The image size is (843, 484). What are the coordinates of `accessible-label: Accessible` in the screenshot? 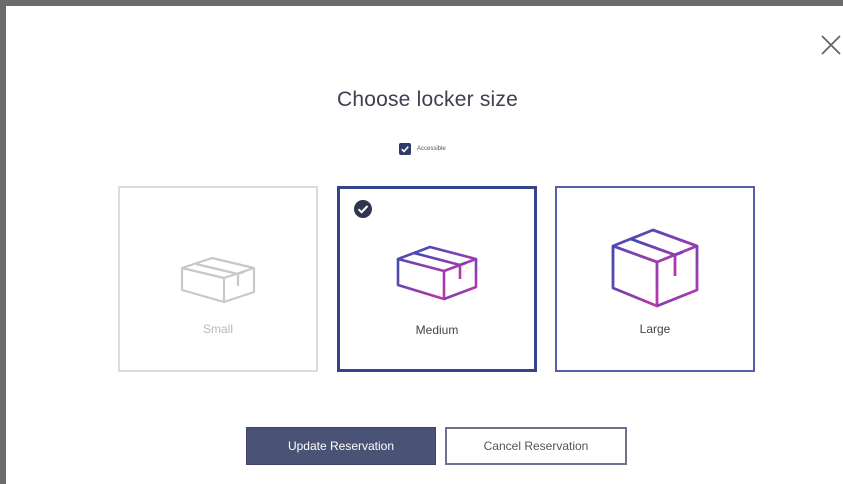 It's located at (431, 149).